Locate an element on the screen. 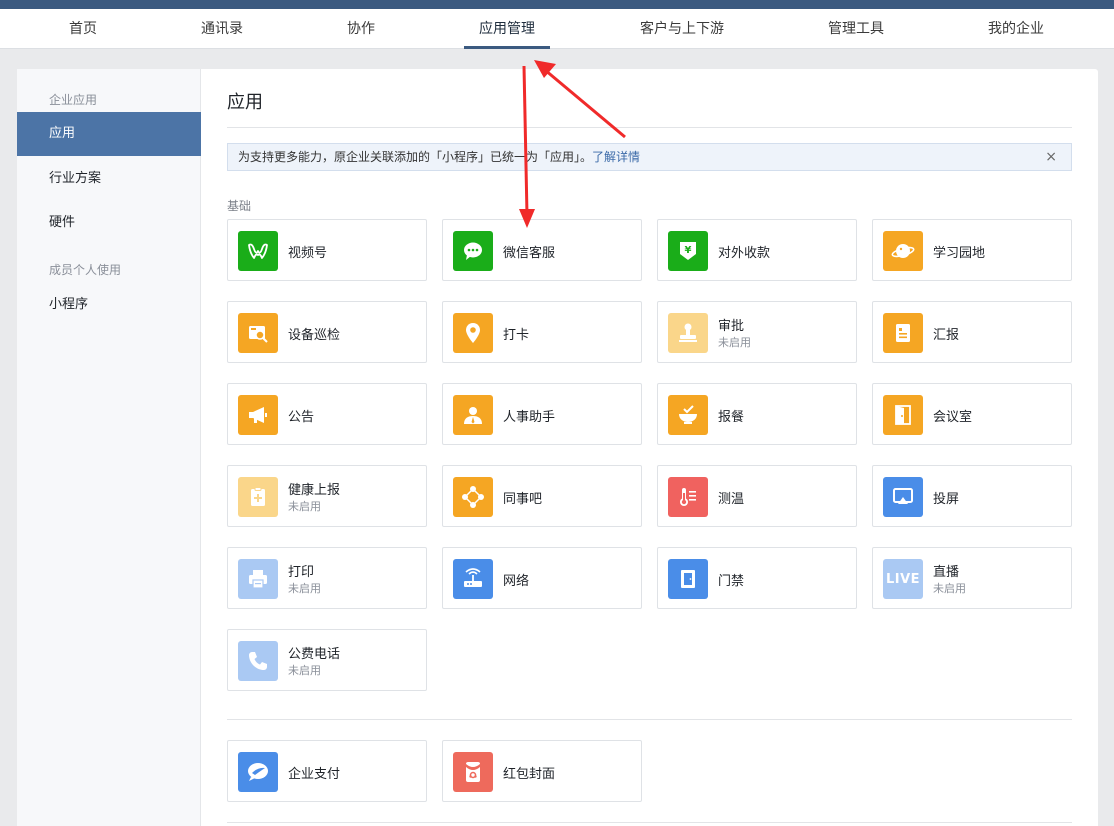  app-card-meal-bowl: 报餐 is located at coordinates (757, 414).